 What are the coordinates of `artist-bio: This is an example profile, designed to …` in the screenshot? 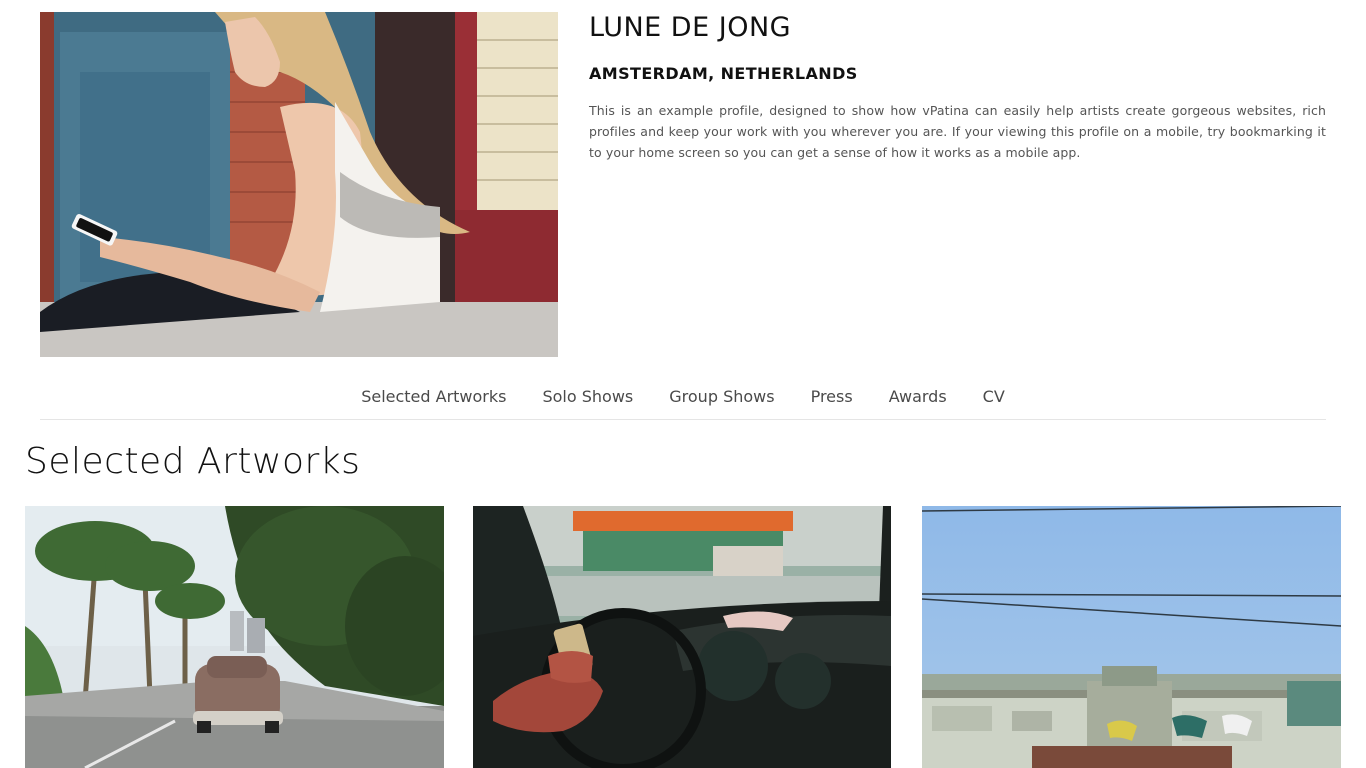 It's located at (957, 131).